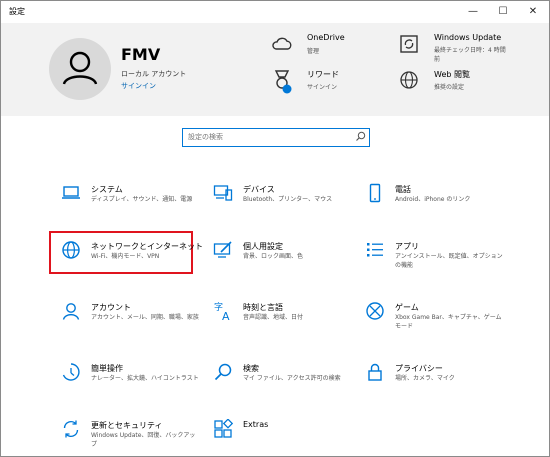  Describe the element at coordinates (375, 250) in the screenshot. I see `apps-icon` at that location.